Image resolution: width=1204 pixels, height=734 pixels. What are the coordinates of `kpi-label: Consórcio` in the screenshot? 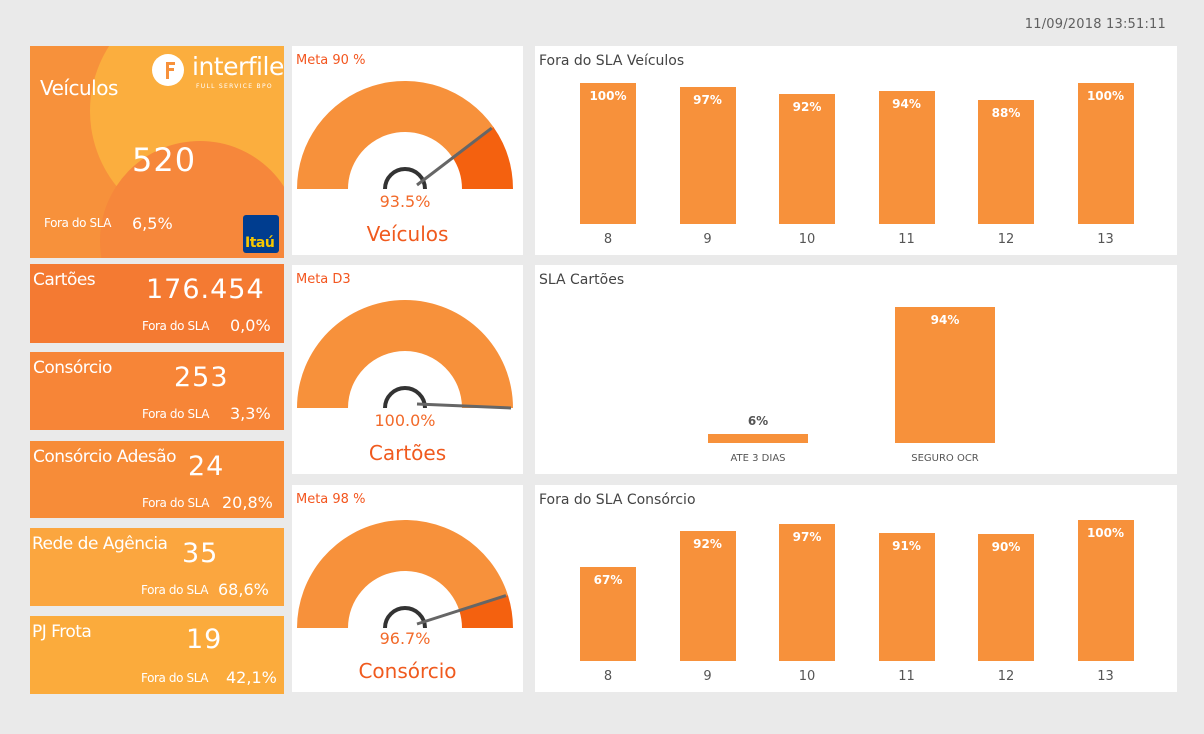 It's located at (72, 368).